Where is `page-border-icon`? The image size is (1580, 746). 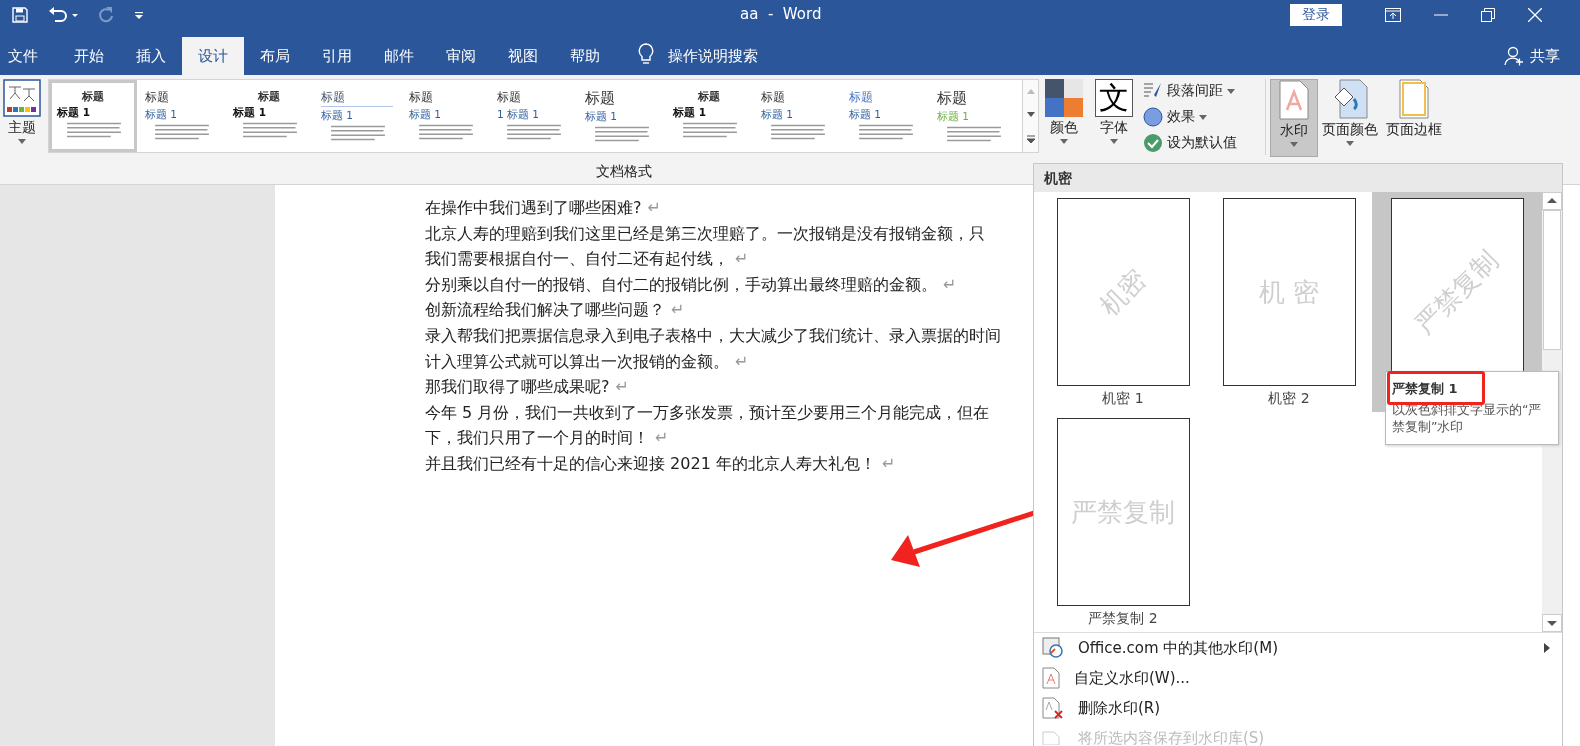 page-border-icon is located at coordinates (1414, 99).